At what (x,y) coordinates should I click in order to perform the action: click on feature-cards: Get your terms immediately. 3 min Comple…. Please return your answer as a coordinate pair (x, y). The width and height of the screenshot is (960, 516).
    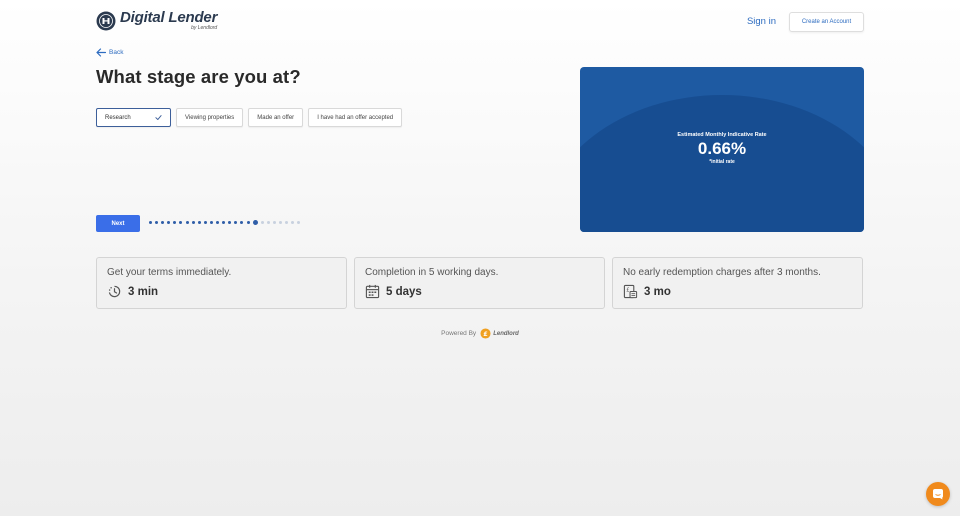
    Looking at the image, I should click on (479, 283).